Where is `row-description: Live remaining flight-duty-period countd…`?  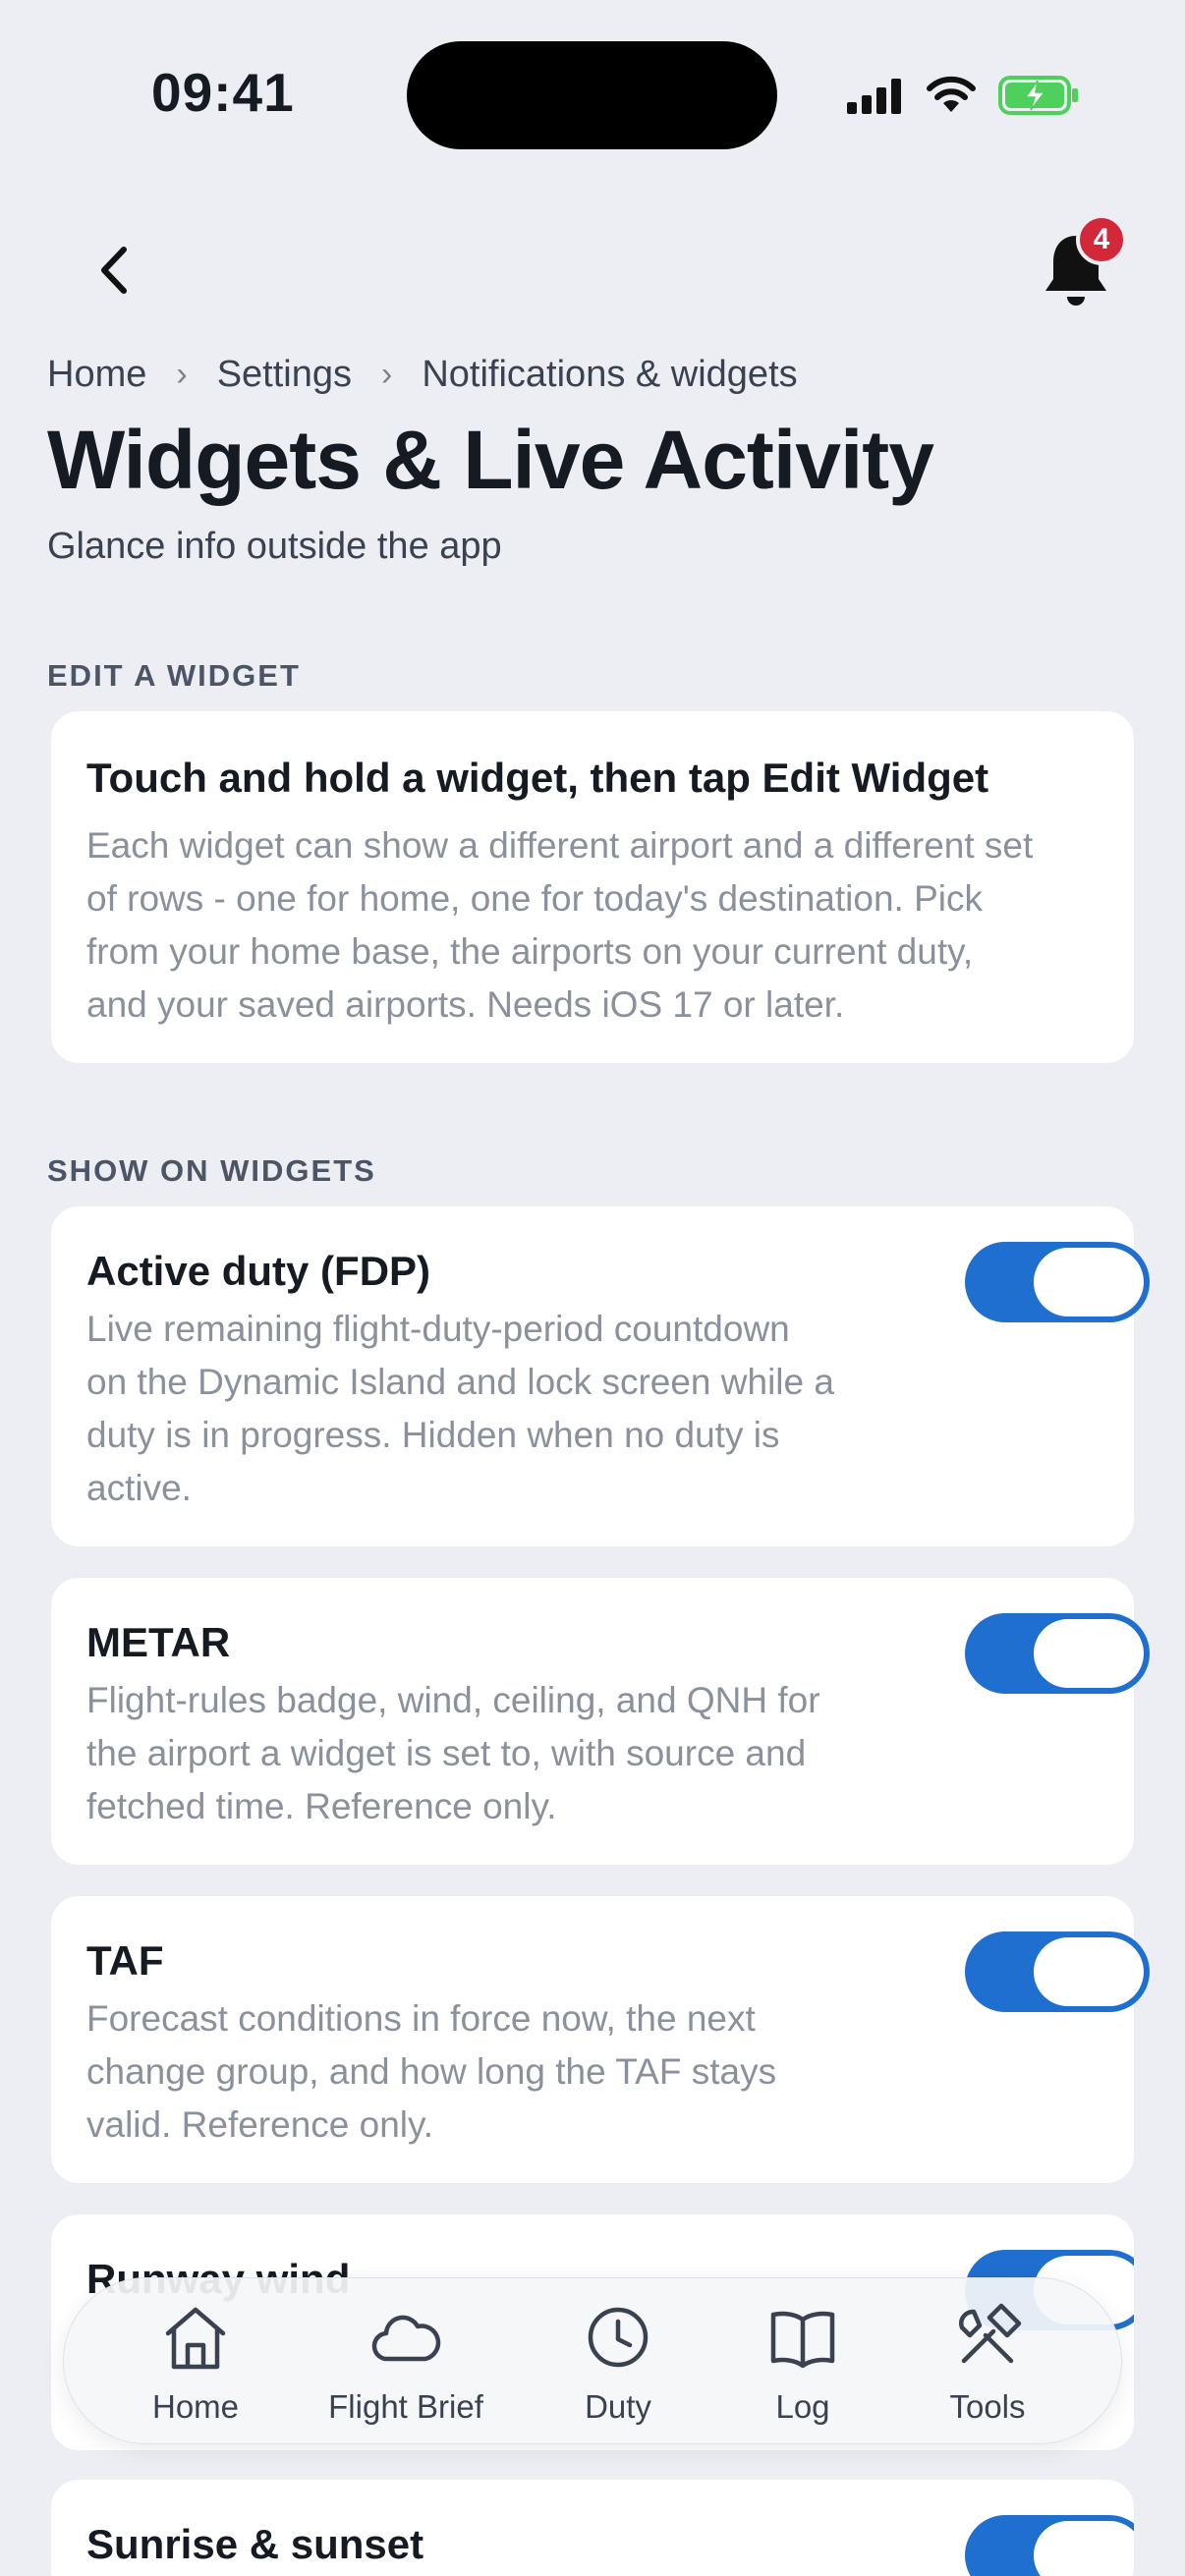
row-description: Live remaining flight-duty-period countd… is located at coordinates (460, 1408).